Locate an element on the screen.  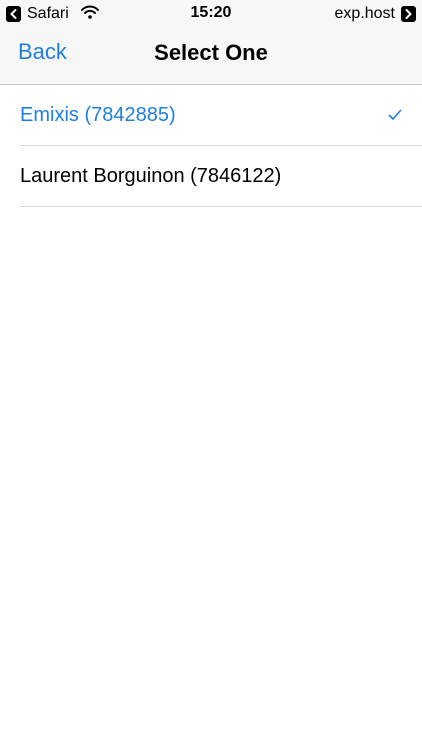
status-bar: Safari 15:20 exp.host is located at coordinates (211, 13).